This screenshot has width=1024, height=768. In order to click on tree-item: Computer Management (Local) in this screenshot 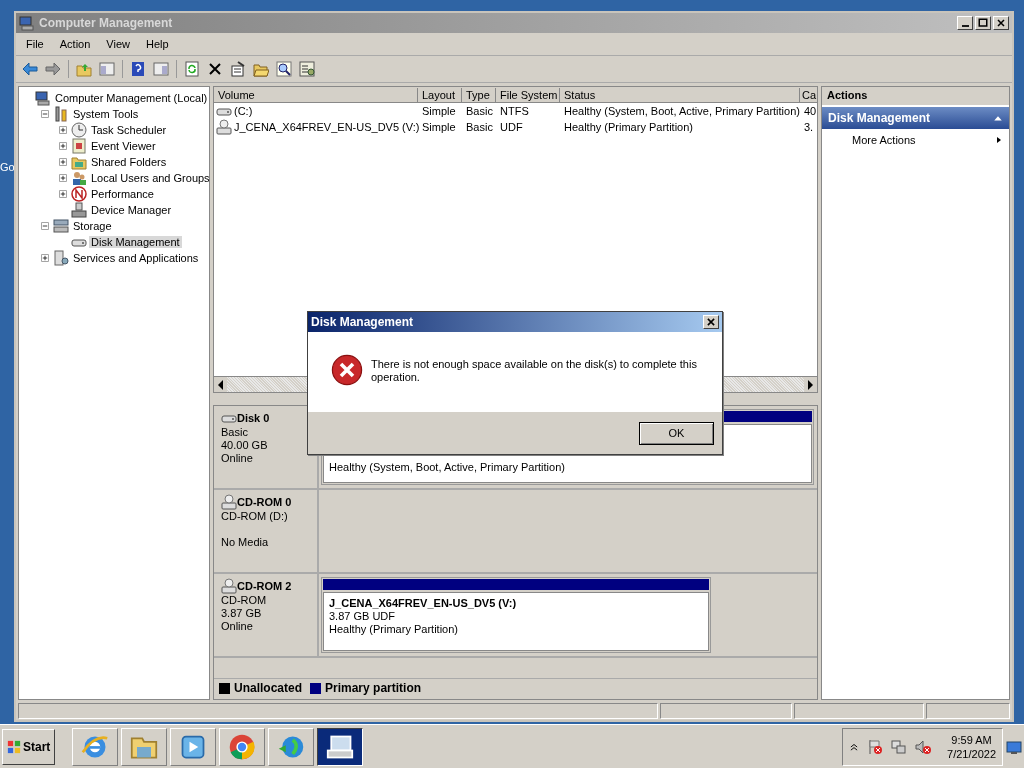, I will do `click(131, 98)`.